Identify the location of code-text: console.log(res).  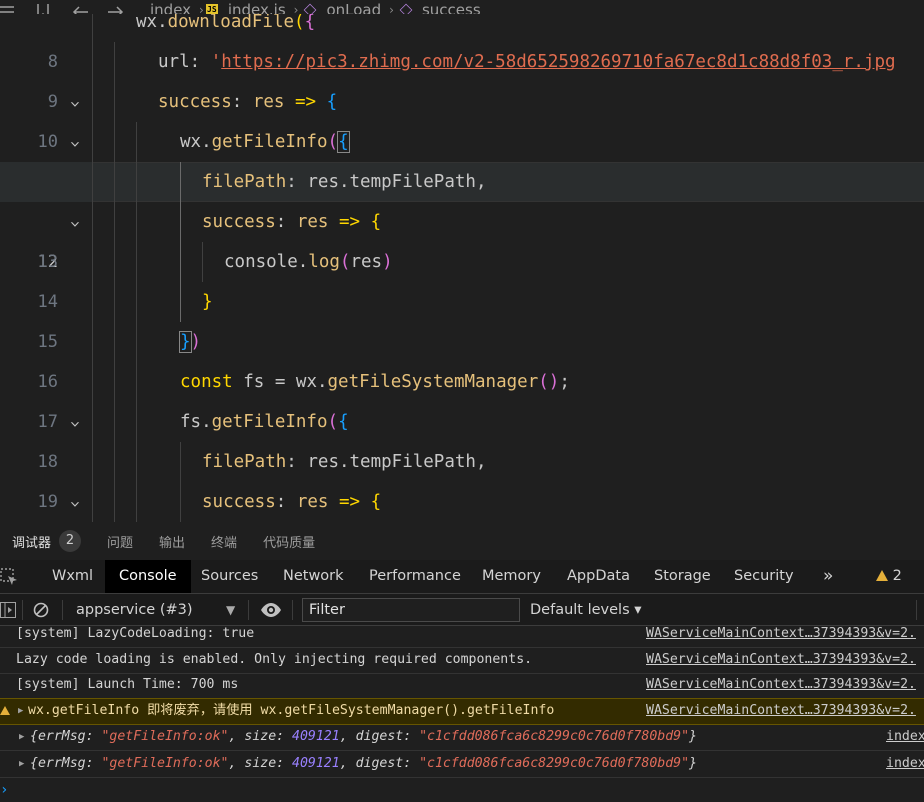
(308, 262).